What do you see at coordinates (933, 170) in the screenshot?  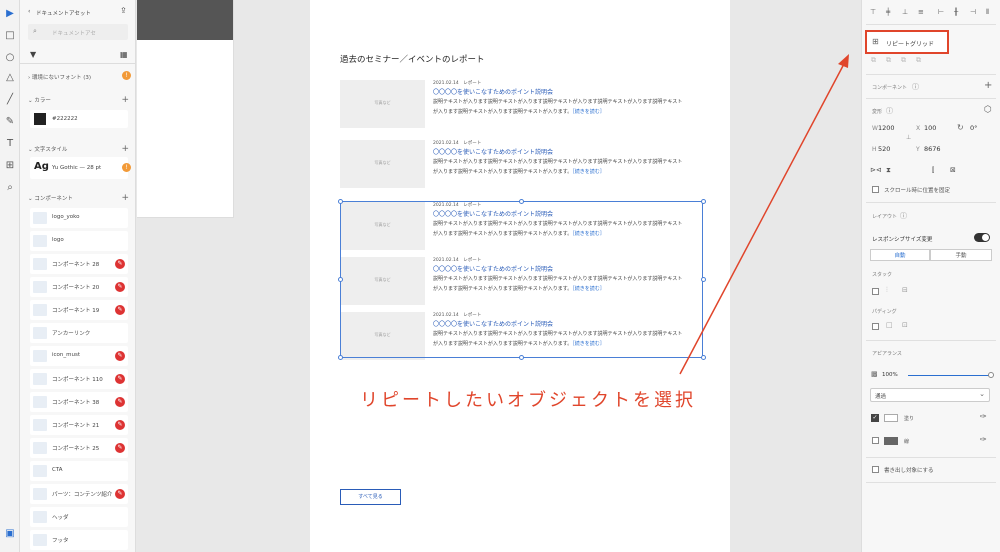 I see `fit-height-icon: ⫿` at bounding box center [933, 170].